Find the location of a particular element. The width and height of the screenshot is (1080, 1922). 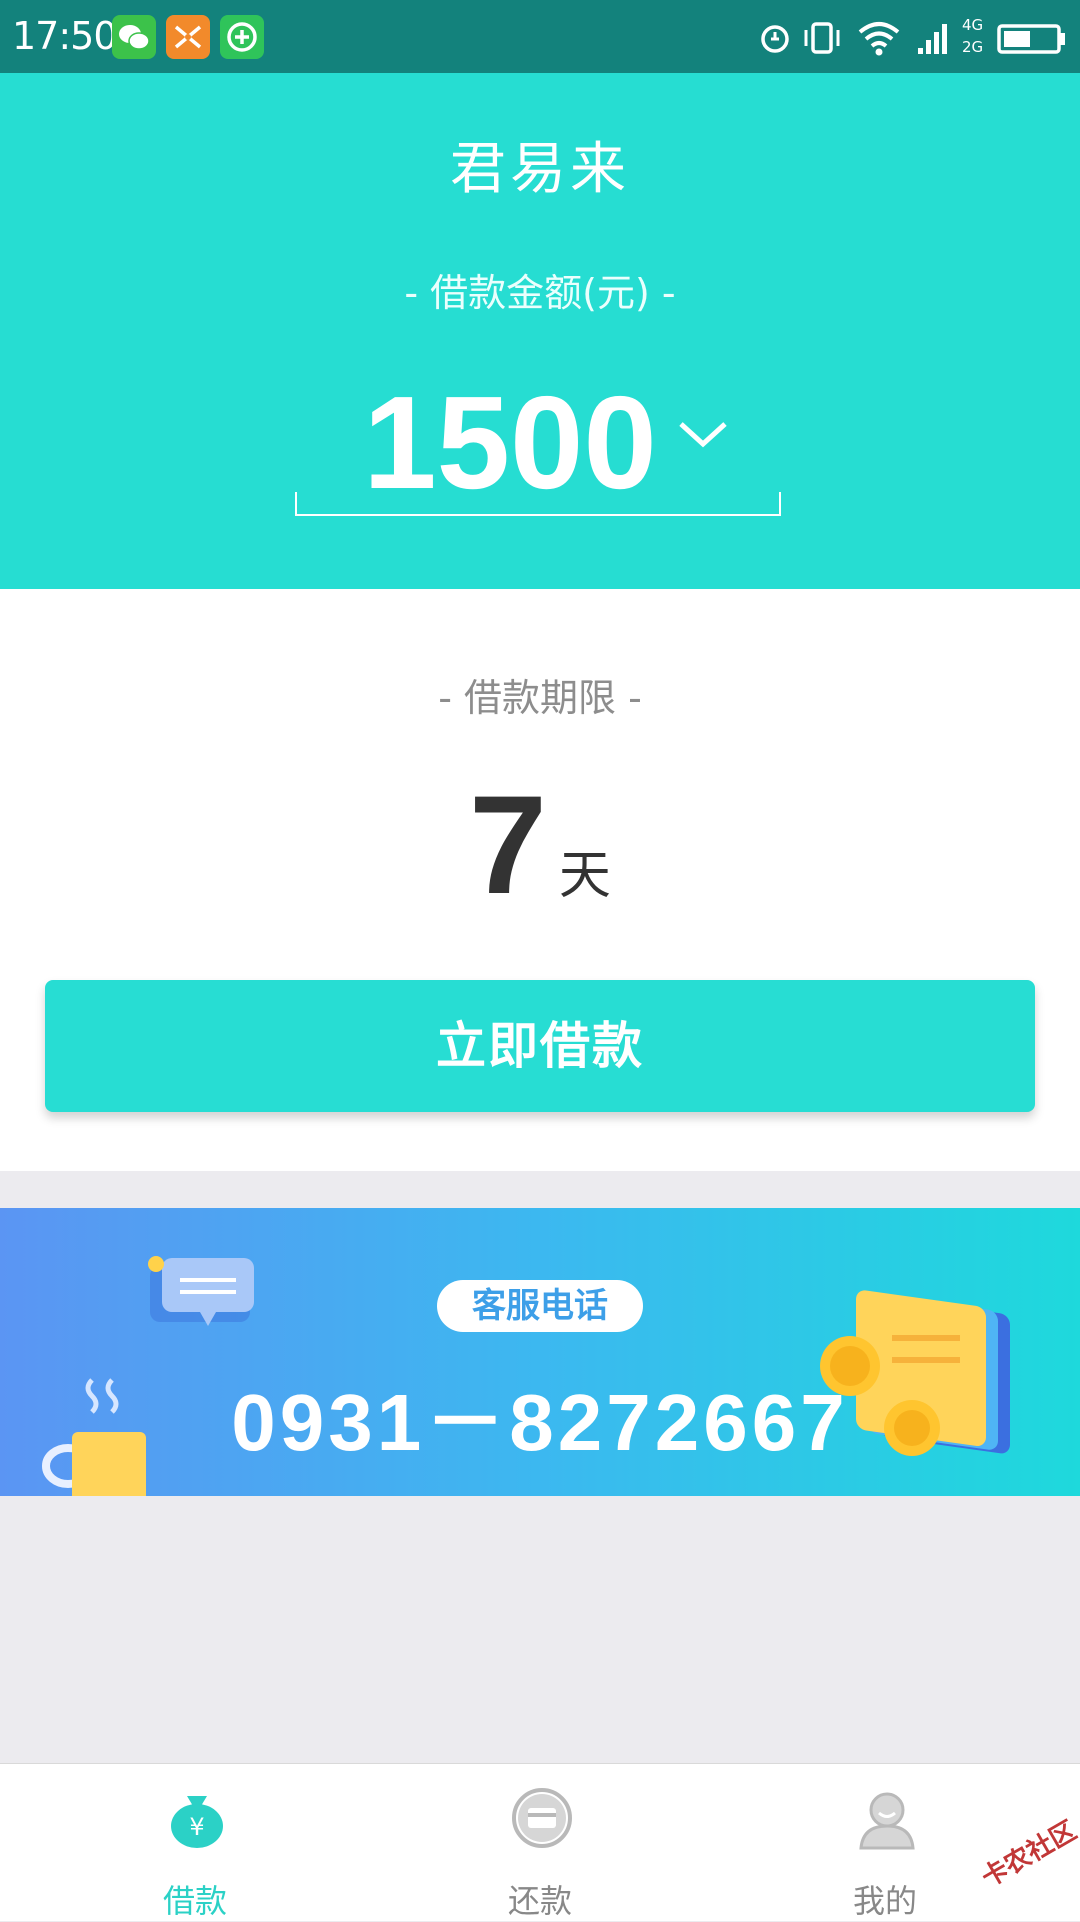

chevron-down-icon is located at coordinates (703, 434).